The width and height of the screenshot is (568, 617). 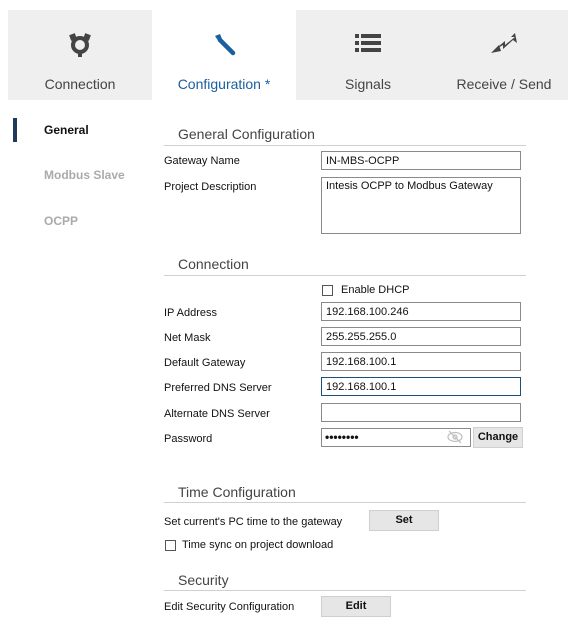 I want to click on tab-receive-send-label: Receive / Send, so click(x=504, y=84).